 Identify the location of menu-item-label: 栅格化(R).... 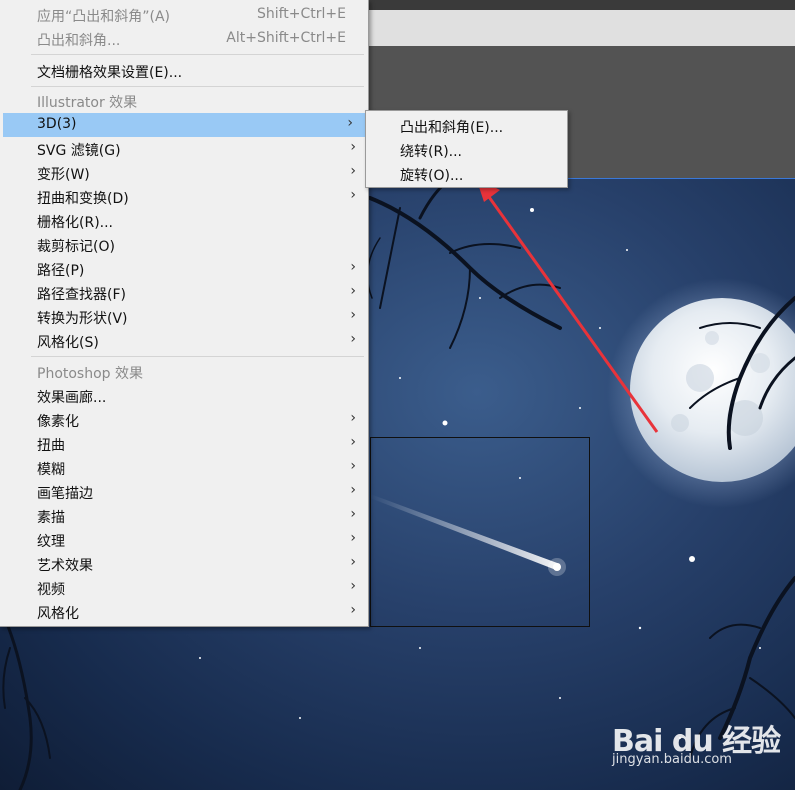
(75, 223).